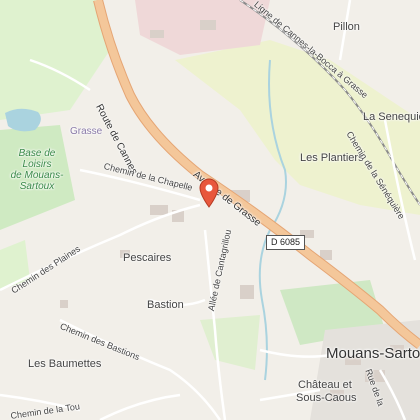 The image size is (420, 420). I want to click on location-marker, so click(209, 195).